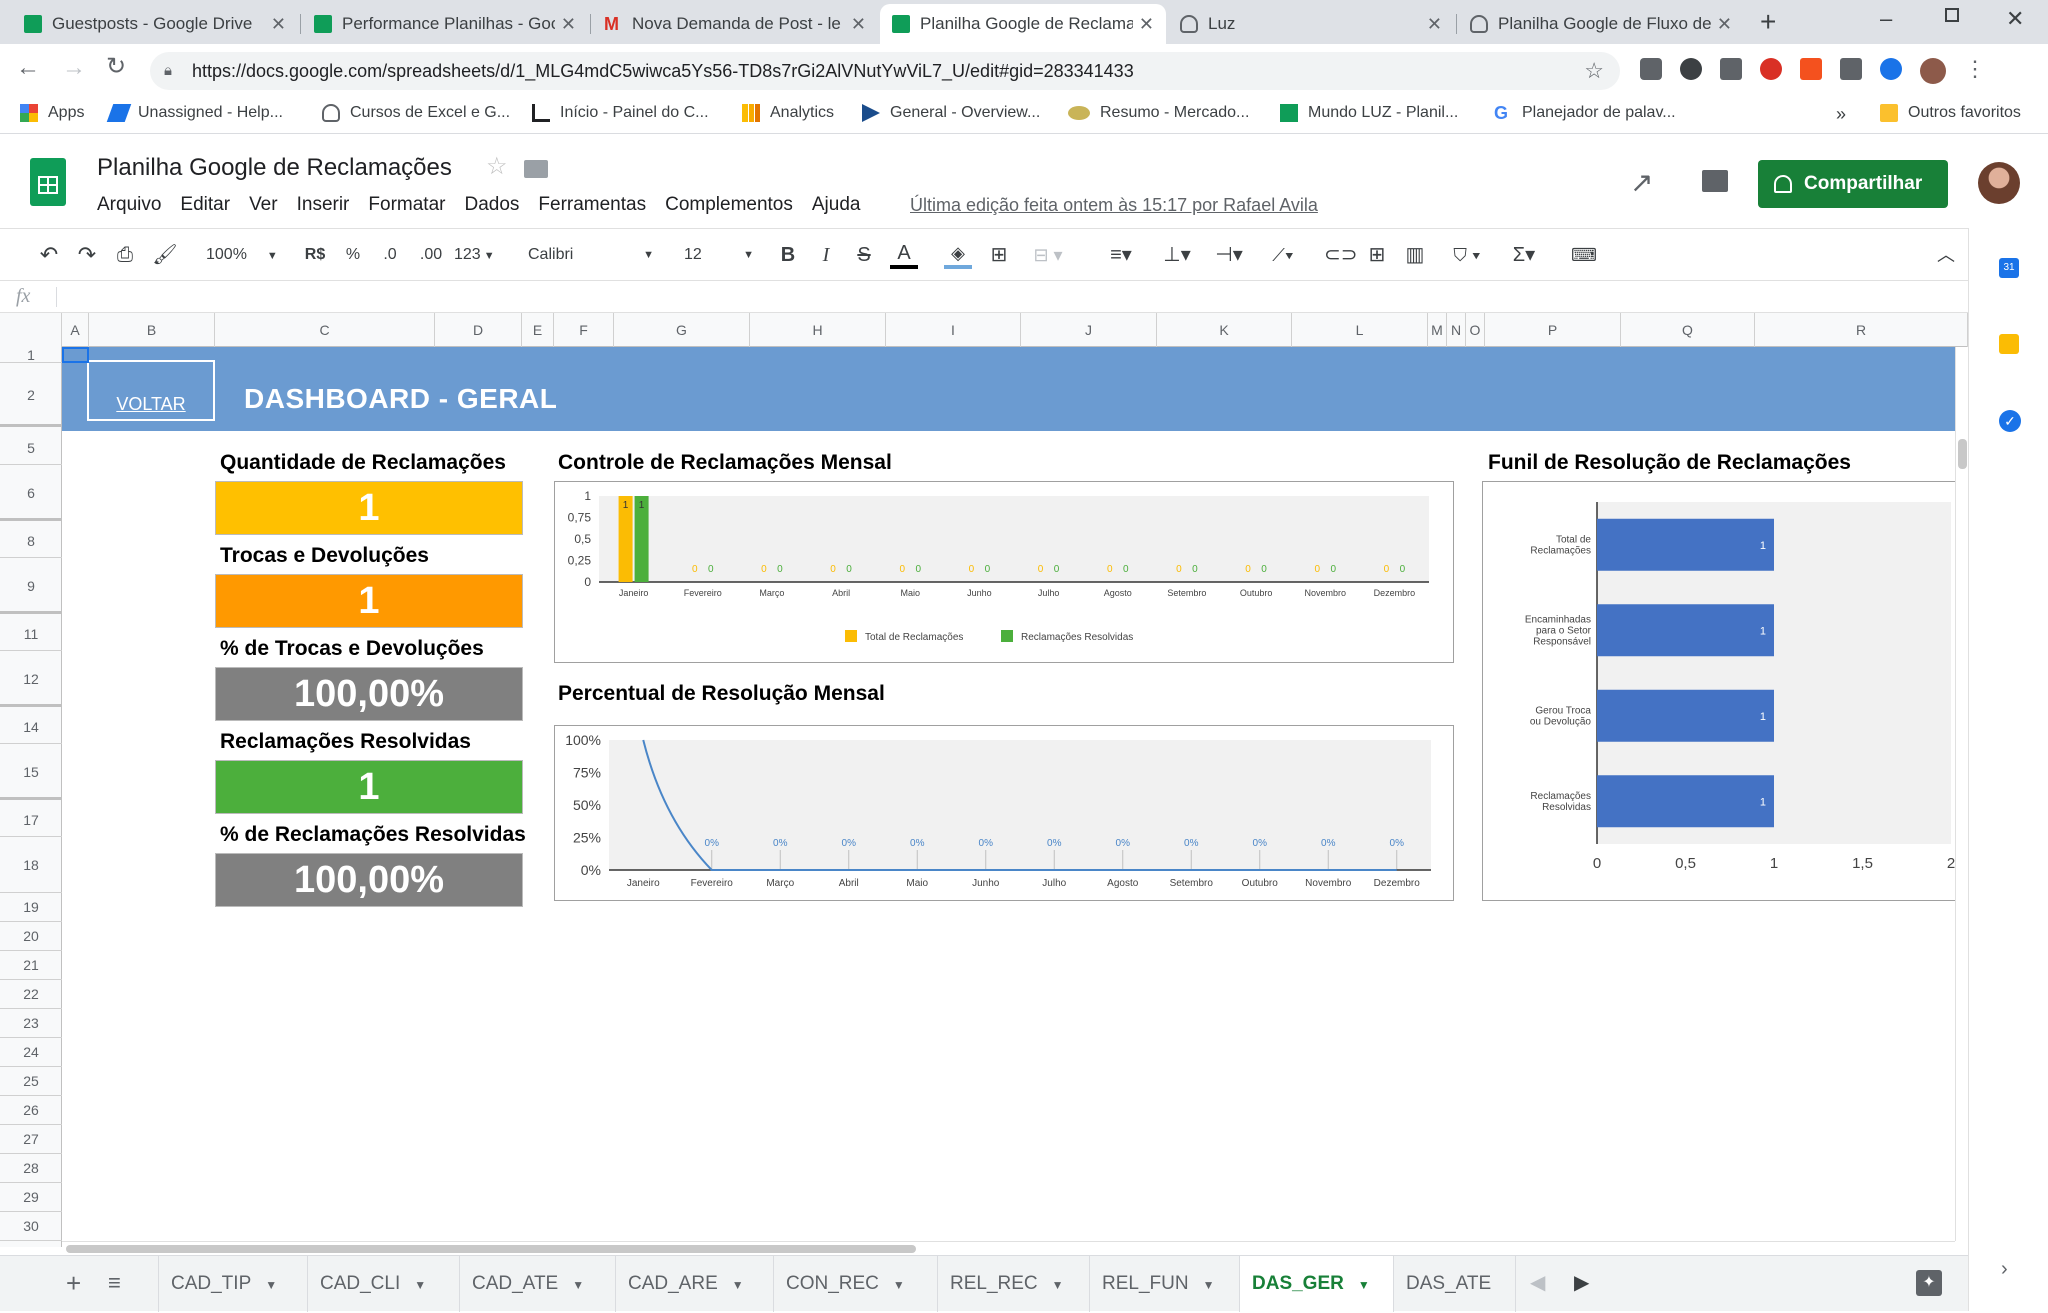 This screenshot has width=2048, height=1313. Describe the element at coordinates (129, 205) in the screenshot. I see `menu-arquivo: Arquivo` at that location.